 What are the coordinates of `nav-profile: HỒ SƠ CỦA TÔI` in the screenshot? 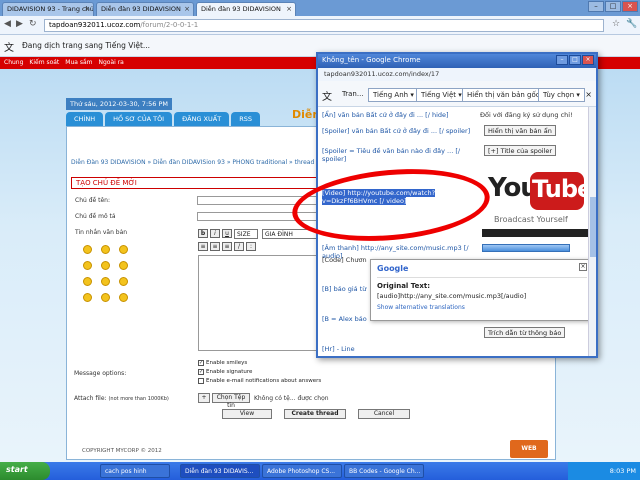 It's located at (139, 119).